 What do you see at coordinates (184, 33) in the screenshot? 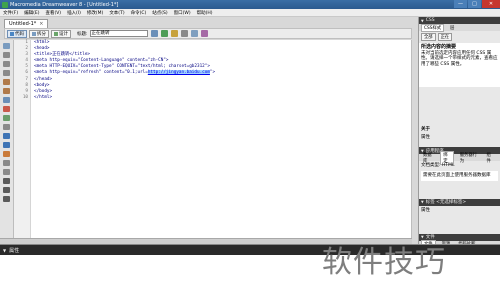
I see `refresh-icon` at bounding box center [184, 33].